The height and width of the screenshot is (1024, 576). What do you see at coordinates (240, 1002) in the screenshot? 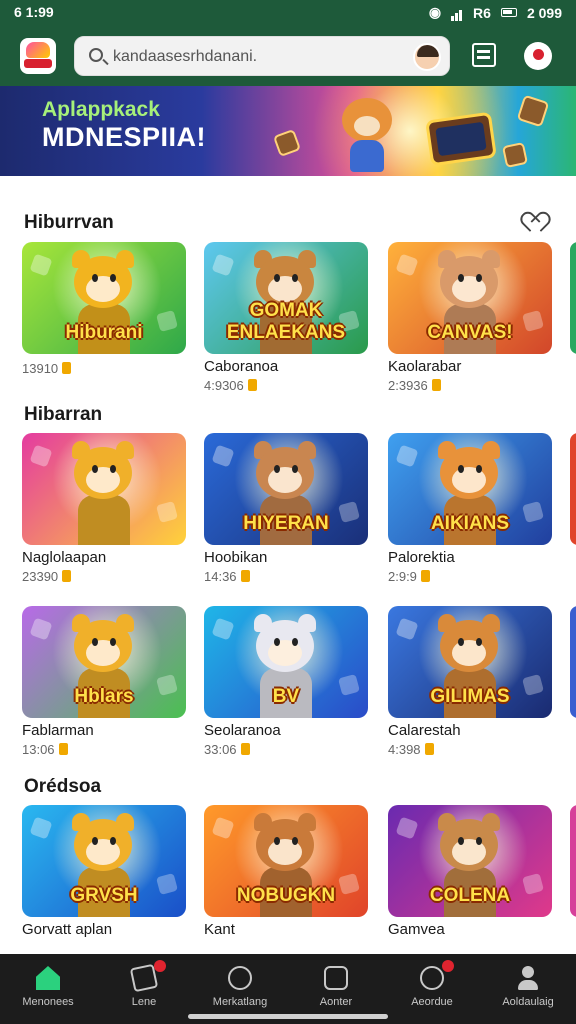
I see `nav-label: Merkatlang` at bounding box center [240, 1002].